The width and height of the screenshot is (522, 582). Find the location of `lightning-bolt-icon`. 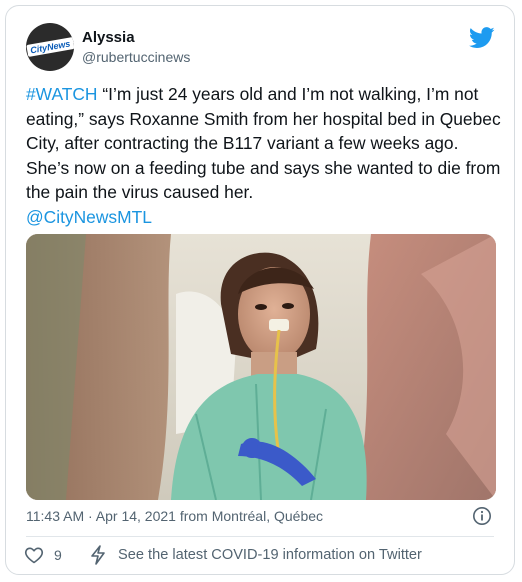

lightning-bolt-icon is located at coordinates (98, 555).